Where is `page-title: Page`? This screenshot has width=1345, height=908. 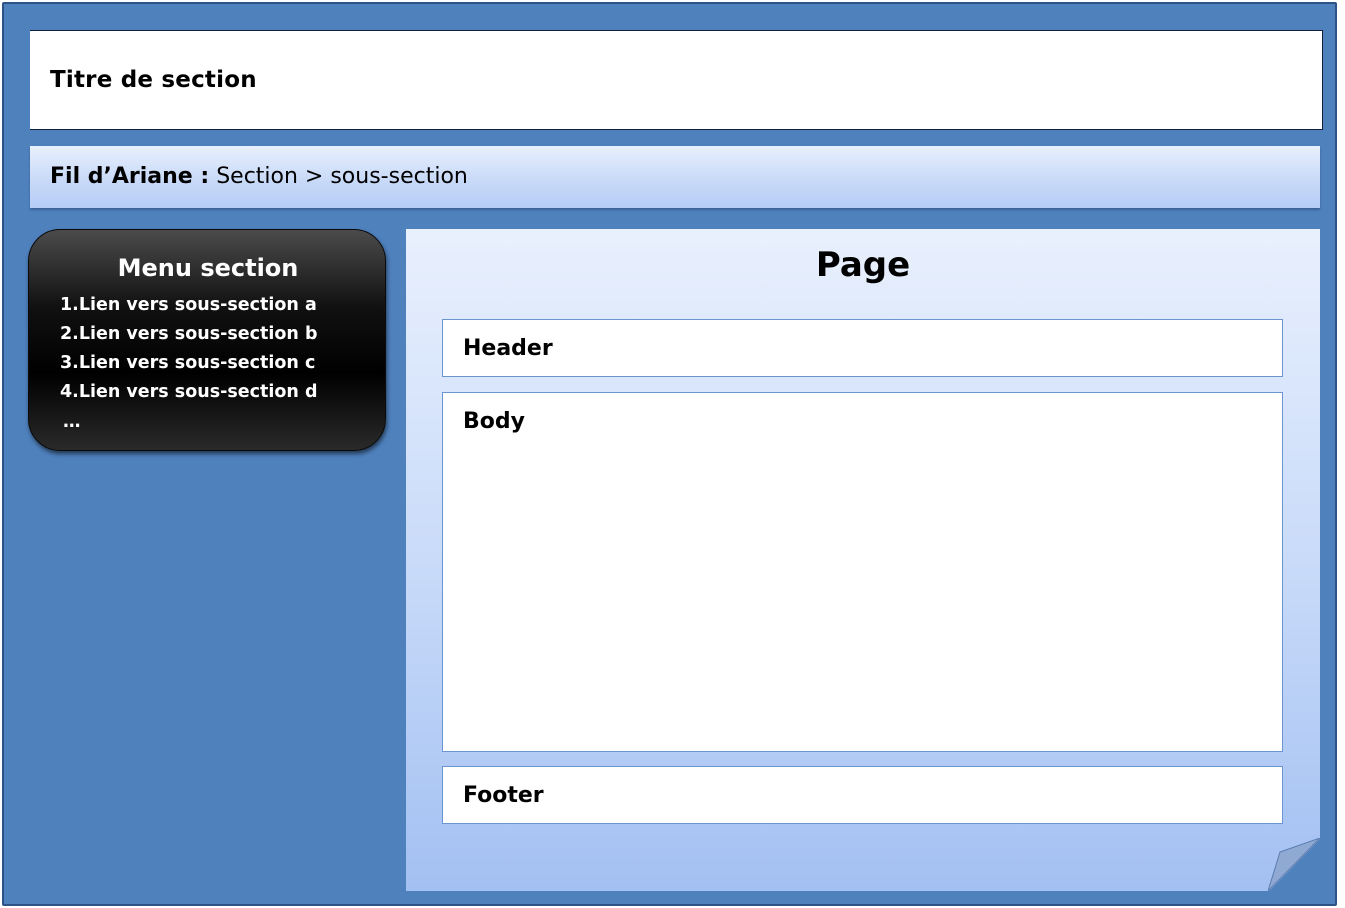
page-title: Page is located at coordinates (863, 265).